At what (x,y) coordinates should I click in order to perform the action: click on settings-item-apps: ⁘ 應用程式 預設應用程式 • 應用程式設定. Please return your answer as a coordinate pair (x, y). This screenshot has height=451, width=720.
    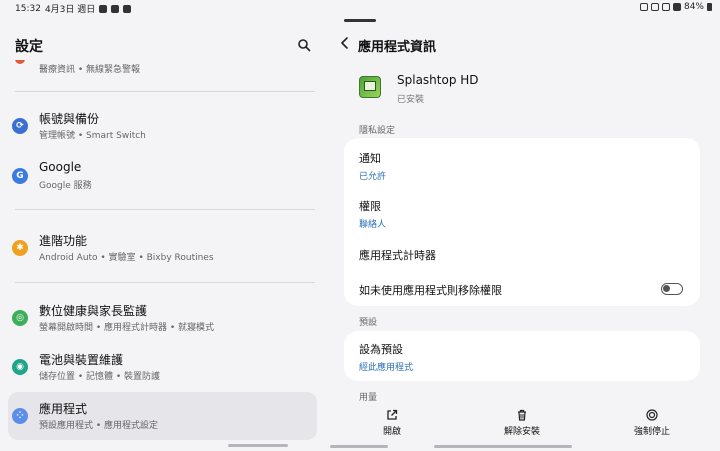
    Looking at the image, I should click on (162, 416).